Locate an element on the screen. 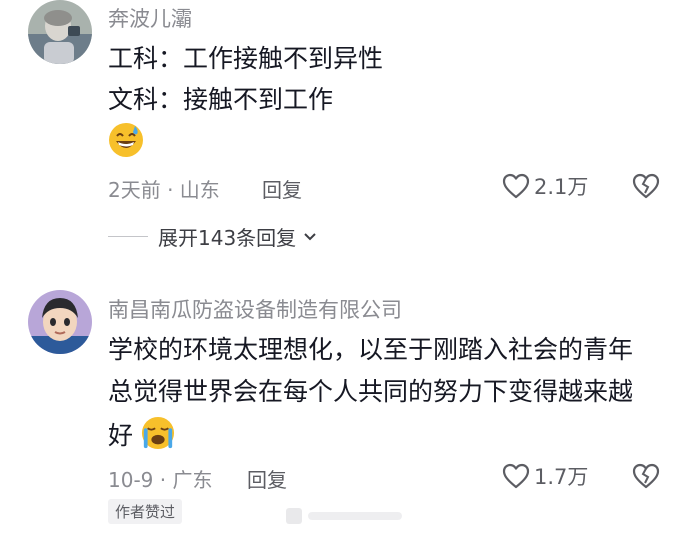 The image size is (690, 534). like-count: 1.7万 is located at coordinates (561, 477).